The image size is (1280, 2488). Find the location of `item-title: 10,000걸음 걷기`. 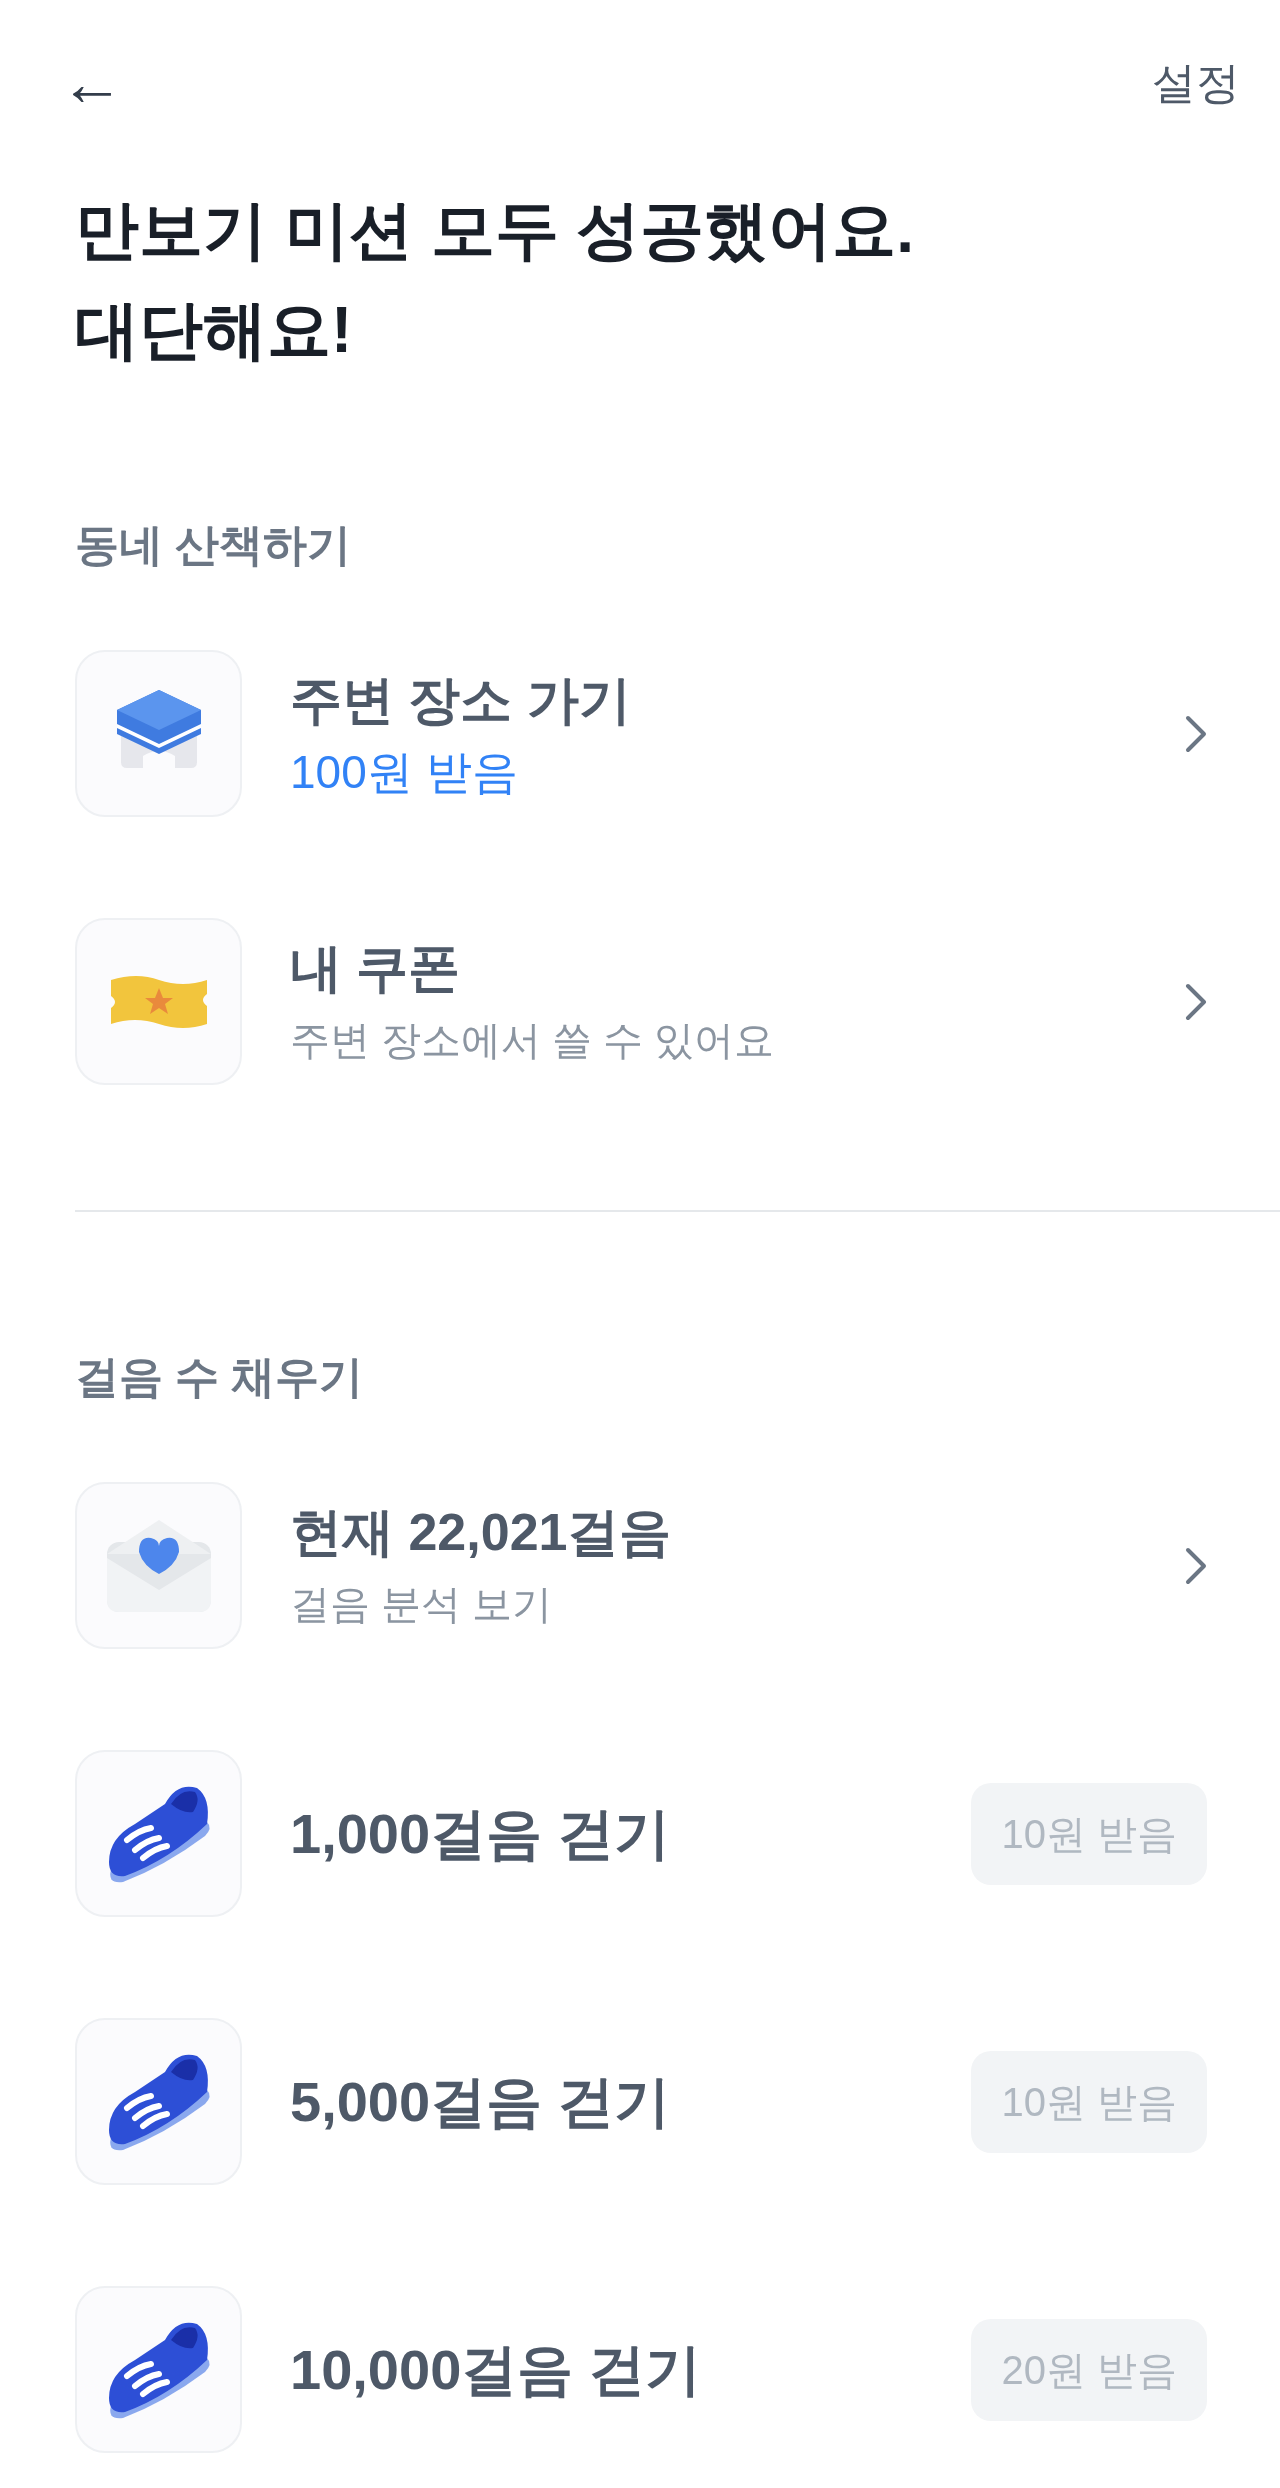

item-title: 10,000걸음 걷기 is located at coordinates (496, 2369).